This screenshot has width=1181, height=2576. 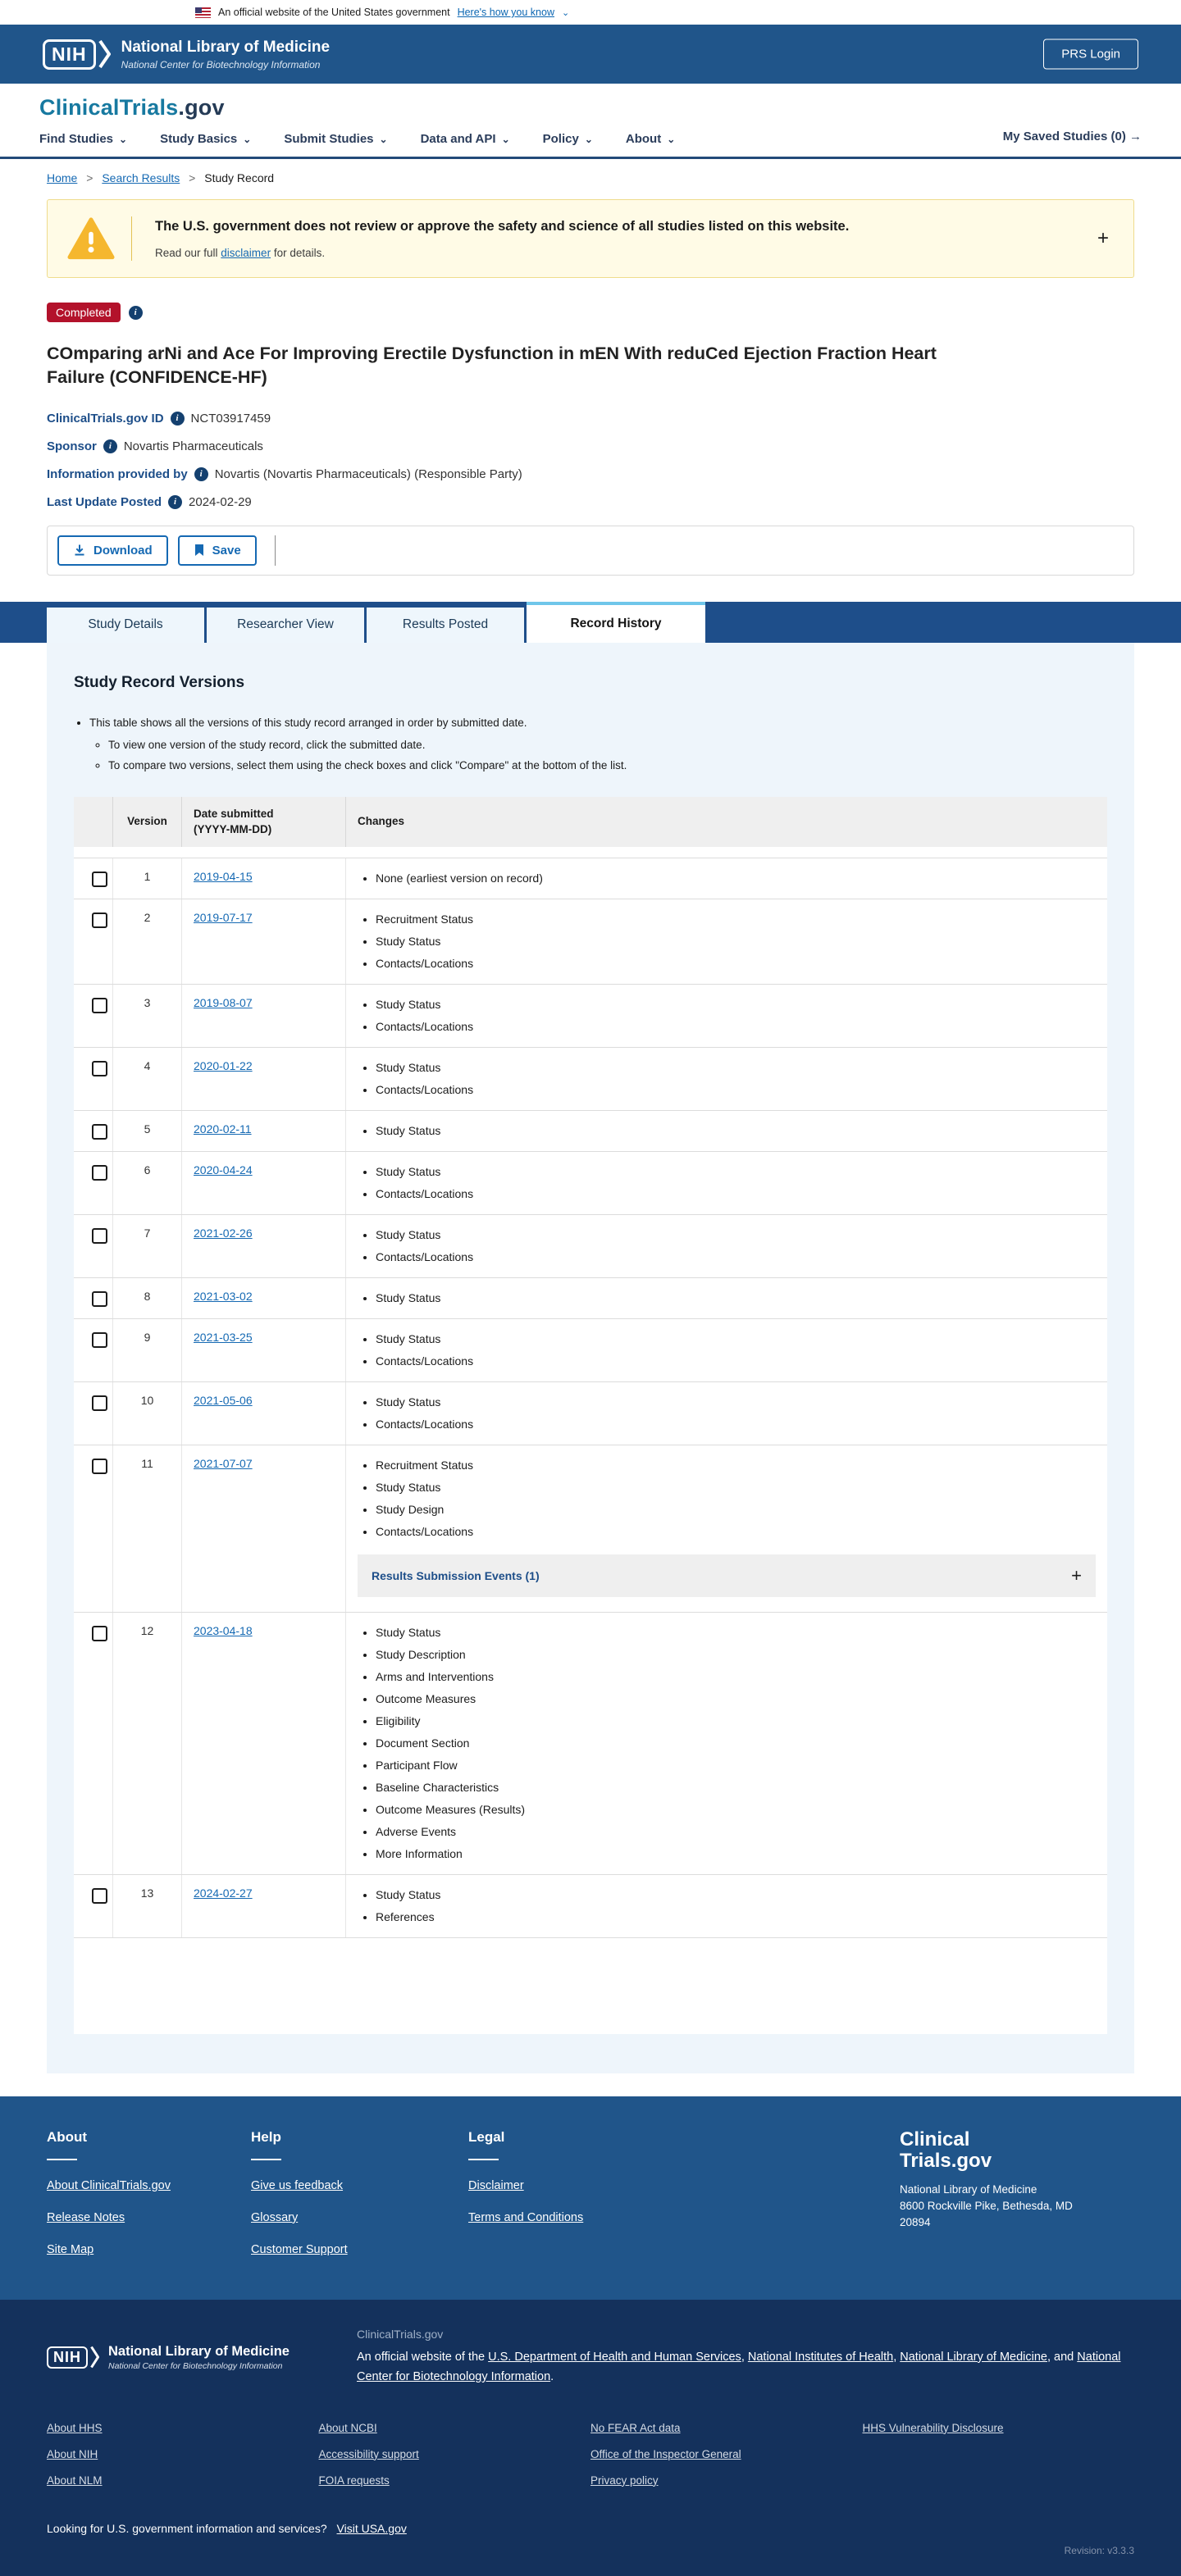 What do you see at coordinates (183, 2480) in the screenshot?
I see `sub-footer-link: About NLM` at bounding box center [183, 2480].